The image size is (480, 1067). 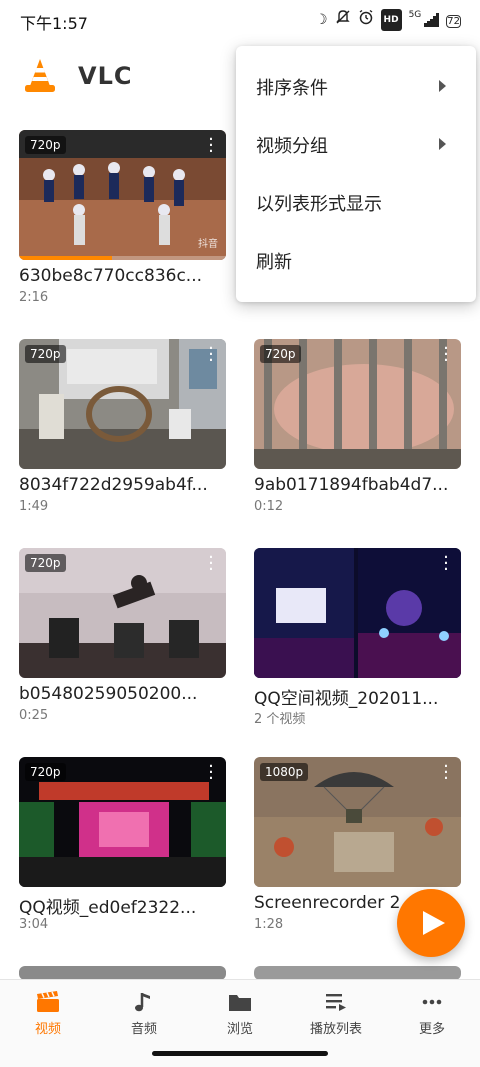 I want to click on menu-item-label: 视频分组, so click(x=292, y=146).